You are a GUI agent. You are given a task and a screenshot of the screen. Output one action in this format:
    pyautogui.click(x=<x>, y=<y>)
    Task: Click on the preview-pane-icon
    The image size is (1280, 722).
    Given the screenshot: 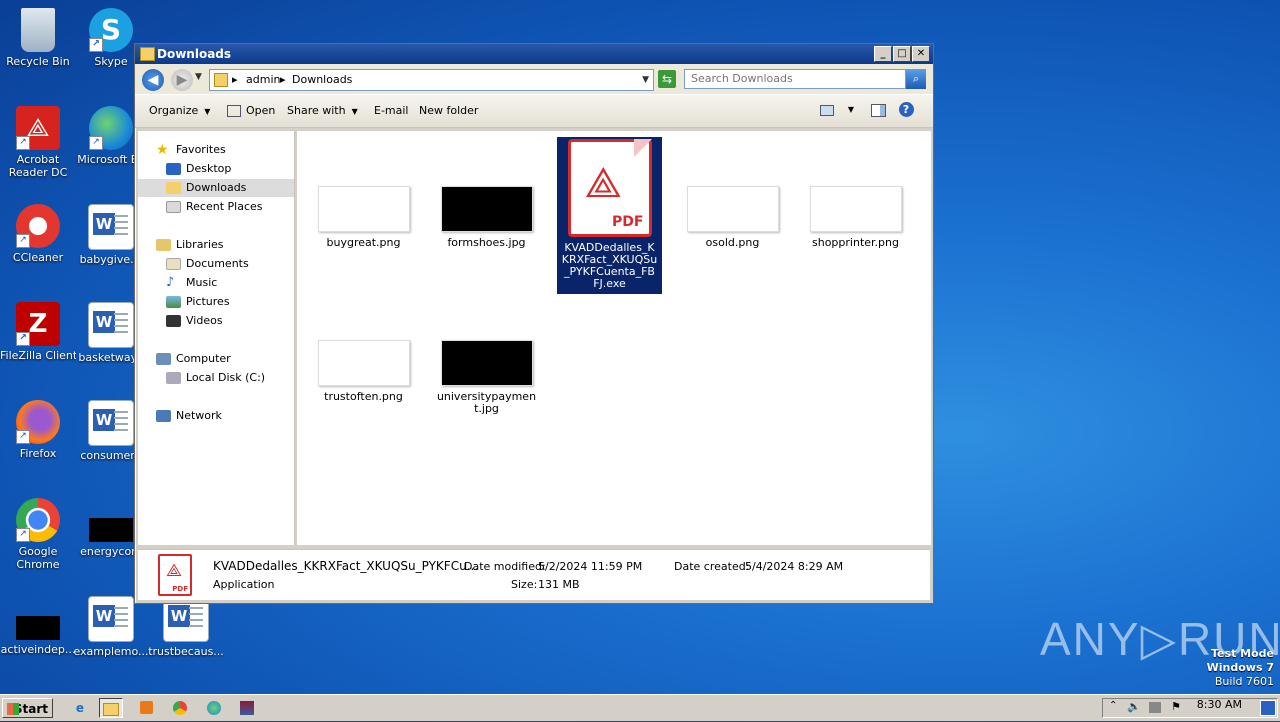 What is the action you would take?
    pyautogui.click(x=878, y=110)
    